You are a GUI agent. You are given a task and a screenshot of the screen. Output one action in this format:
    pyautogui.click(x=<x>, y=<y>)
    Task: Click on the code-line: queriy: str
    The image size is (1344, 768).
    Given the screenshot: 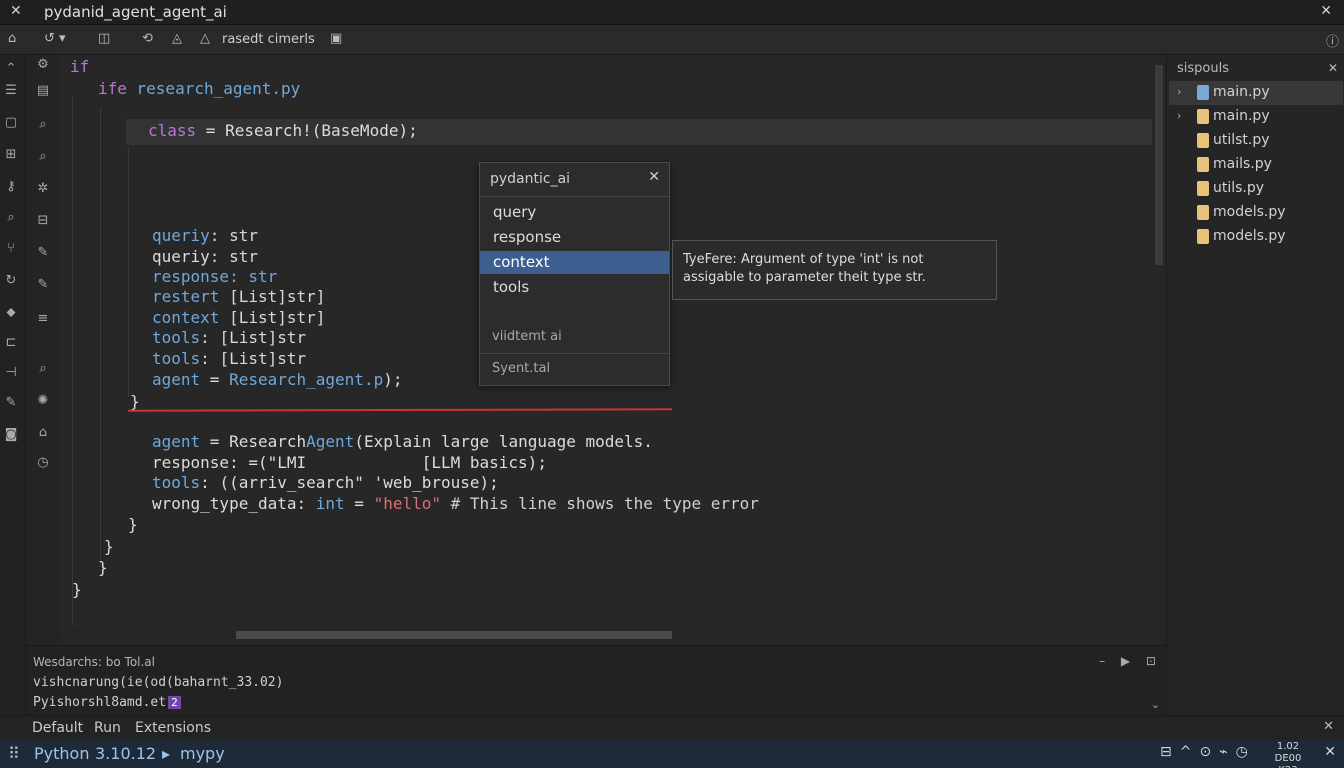 What is the action you would take?
    pyautogui.click(x=205, y=256)
    